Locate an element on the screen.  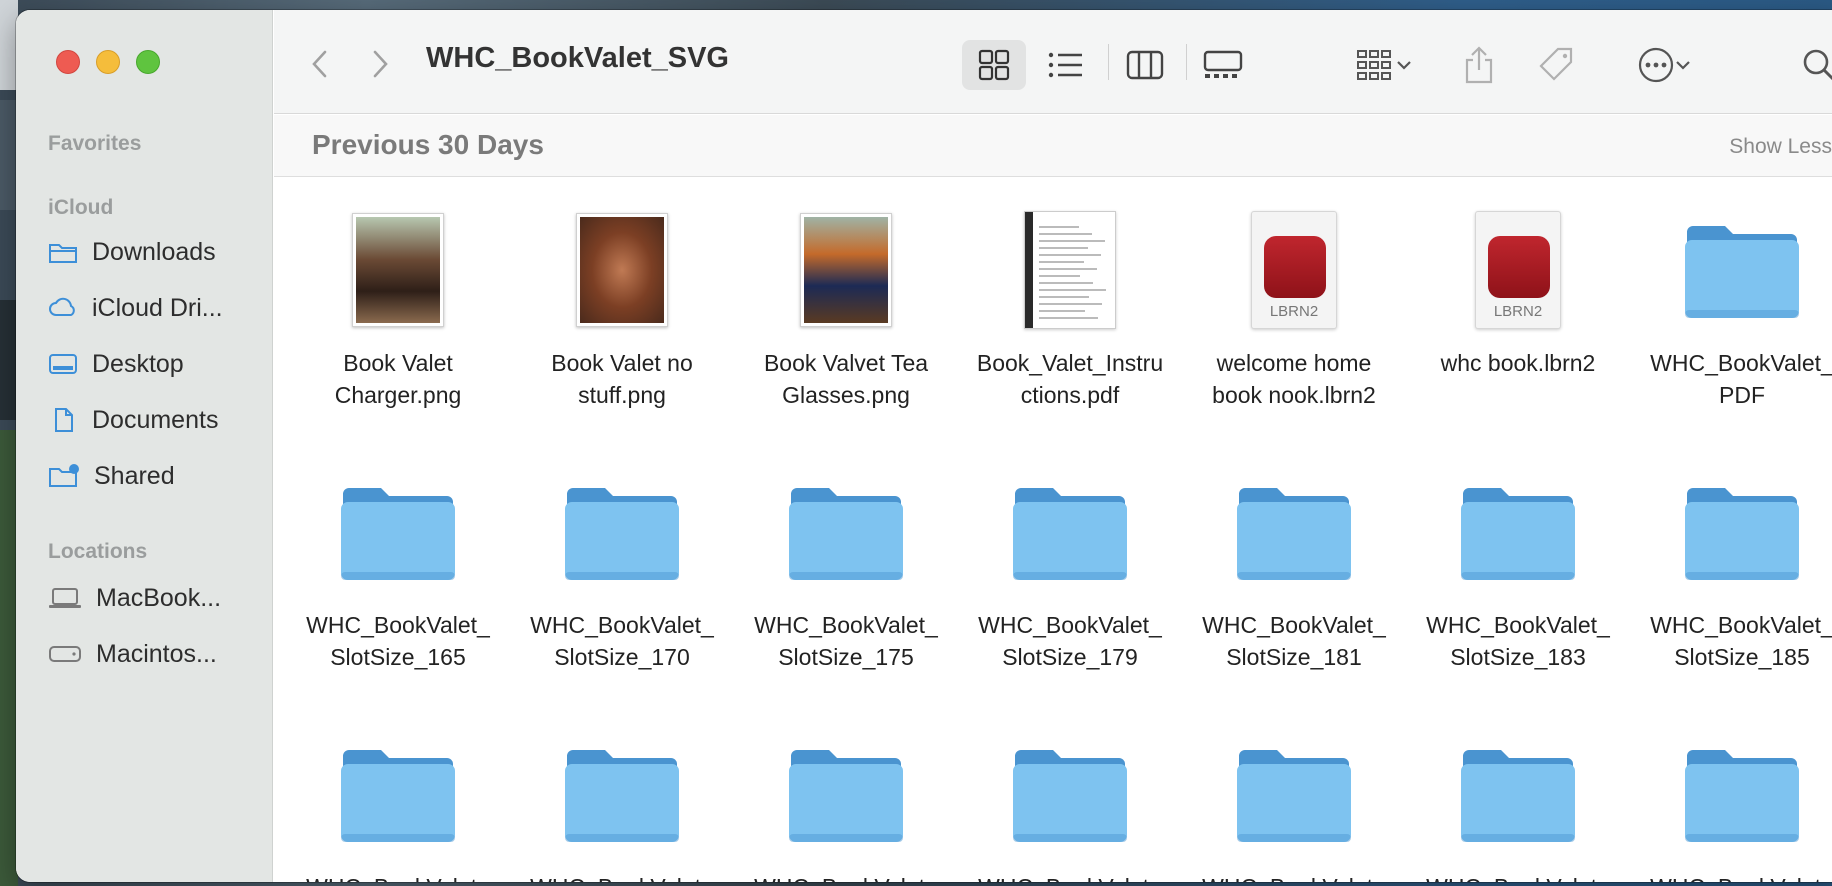
file-name: WHC_BookValet_ SlotSize_185 is located at coordinates (1741, 641).